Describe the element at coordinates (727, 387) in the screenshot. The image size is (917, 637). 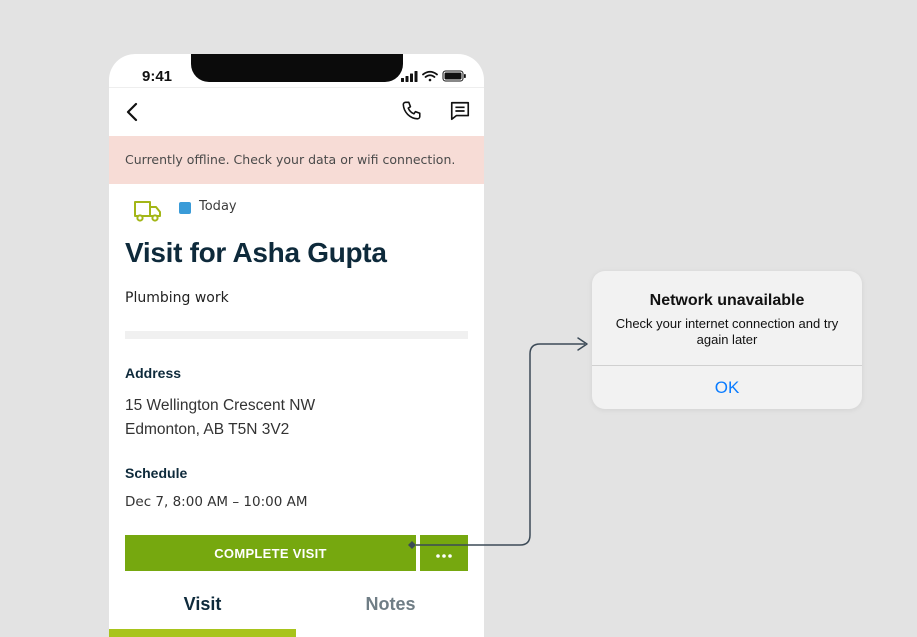
I see `dialog-ok-button: OK` at that location.